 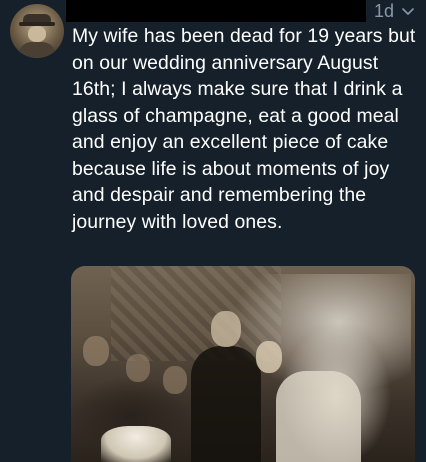 What do you see at coordinates (269, 357) in the screenshot?
I see `photo-bride-face` at bounding box center [269, 357].